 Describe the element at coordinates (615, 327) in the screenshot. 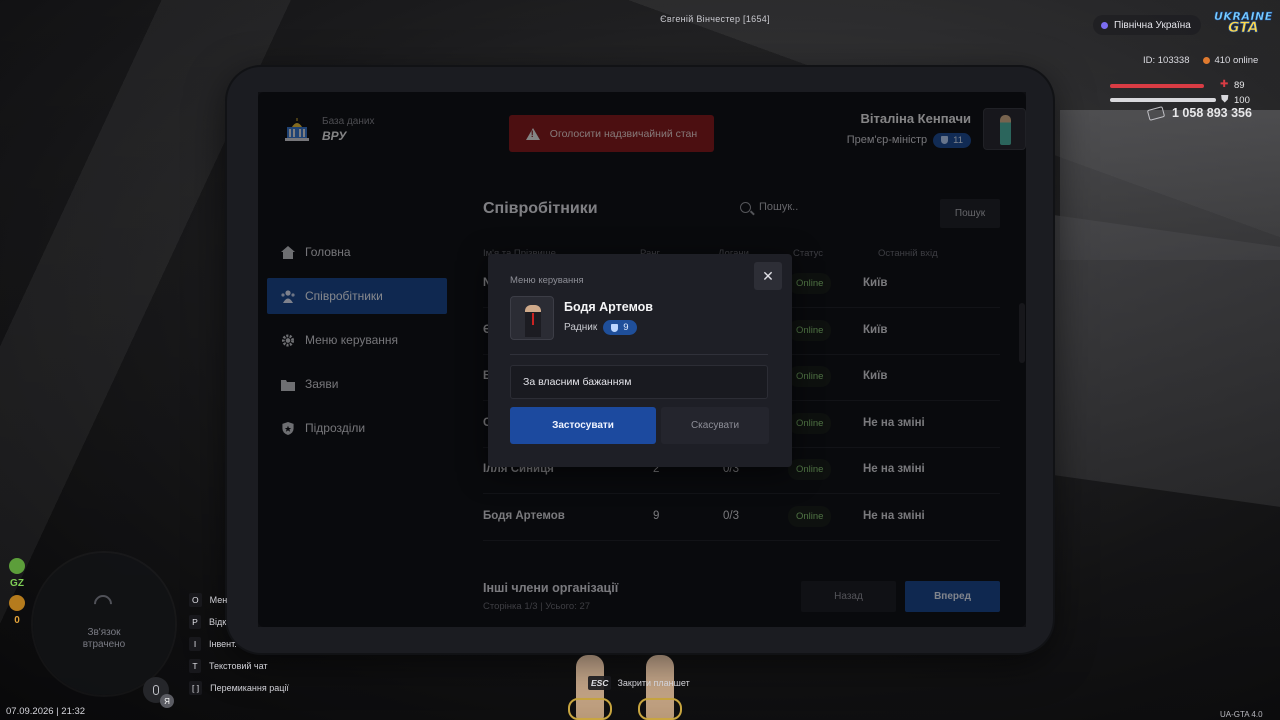

I see `rank-shield-icon` at that location.